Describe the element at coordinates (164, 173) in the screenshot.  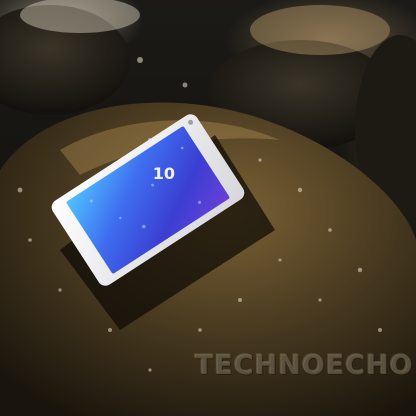
I see `clock-text: 10` at that location.